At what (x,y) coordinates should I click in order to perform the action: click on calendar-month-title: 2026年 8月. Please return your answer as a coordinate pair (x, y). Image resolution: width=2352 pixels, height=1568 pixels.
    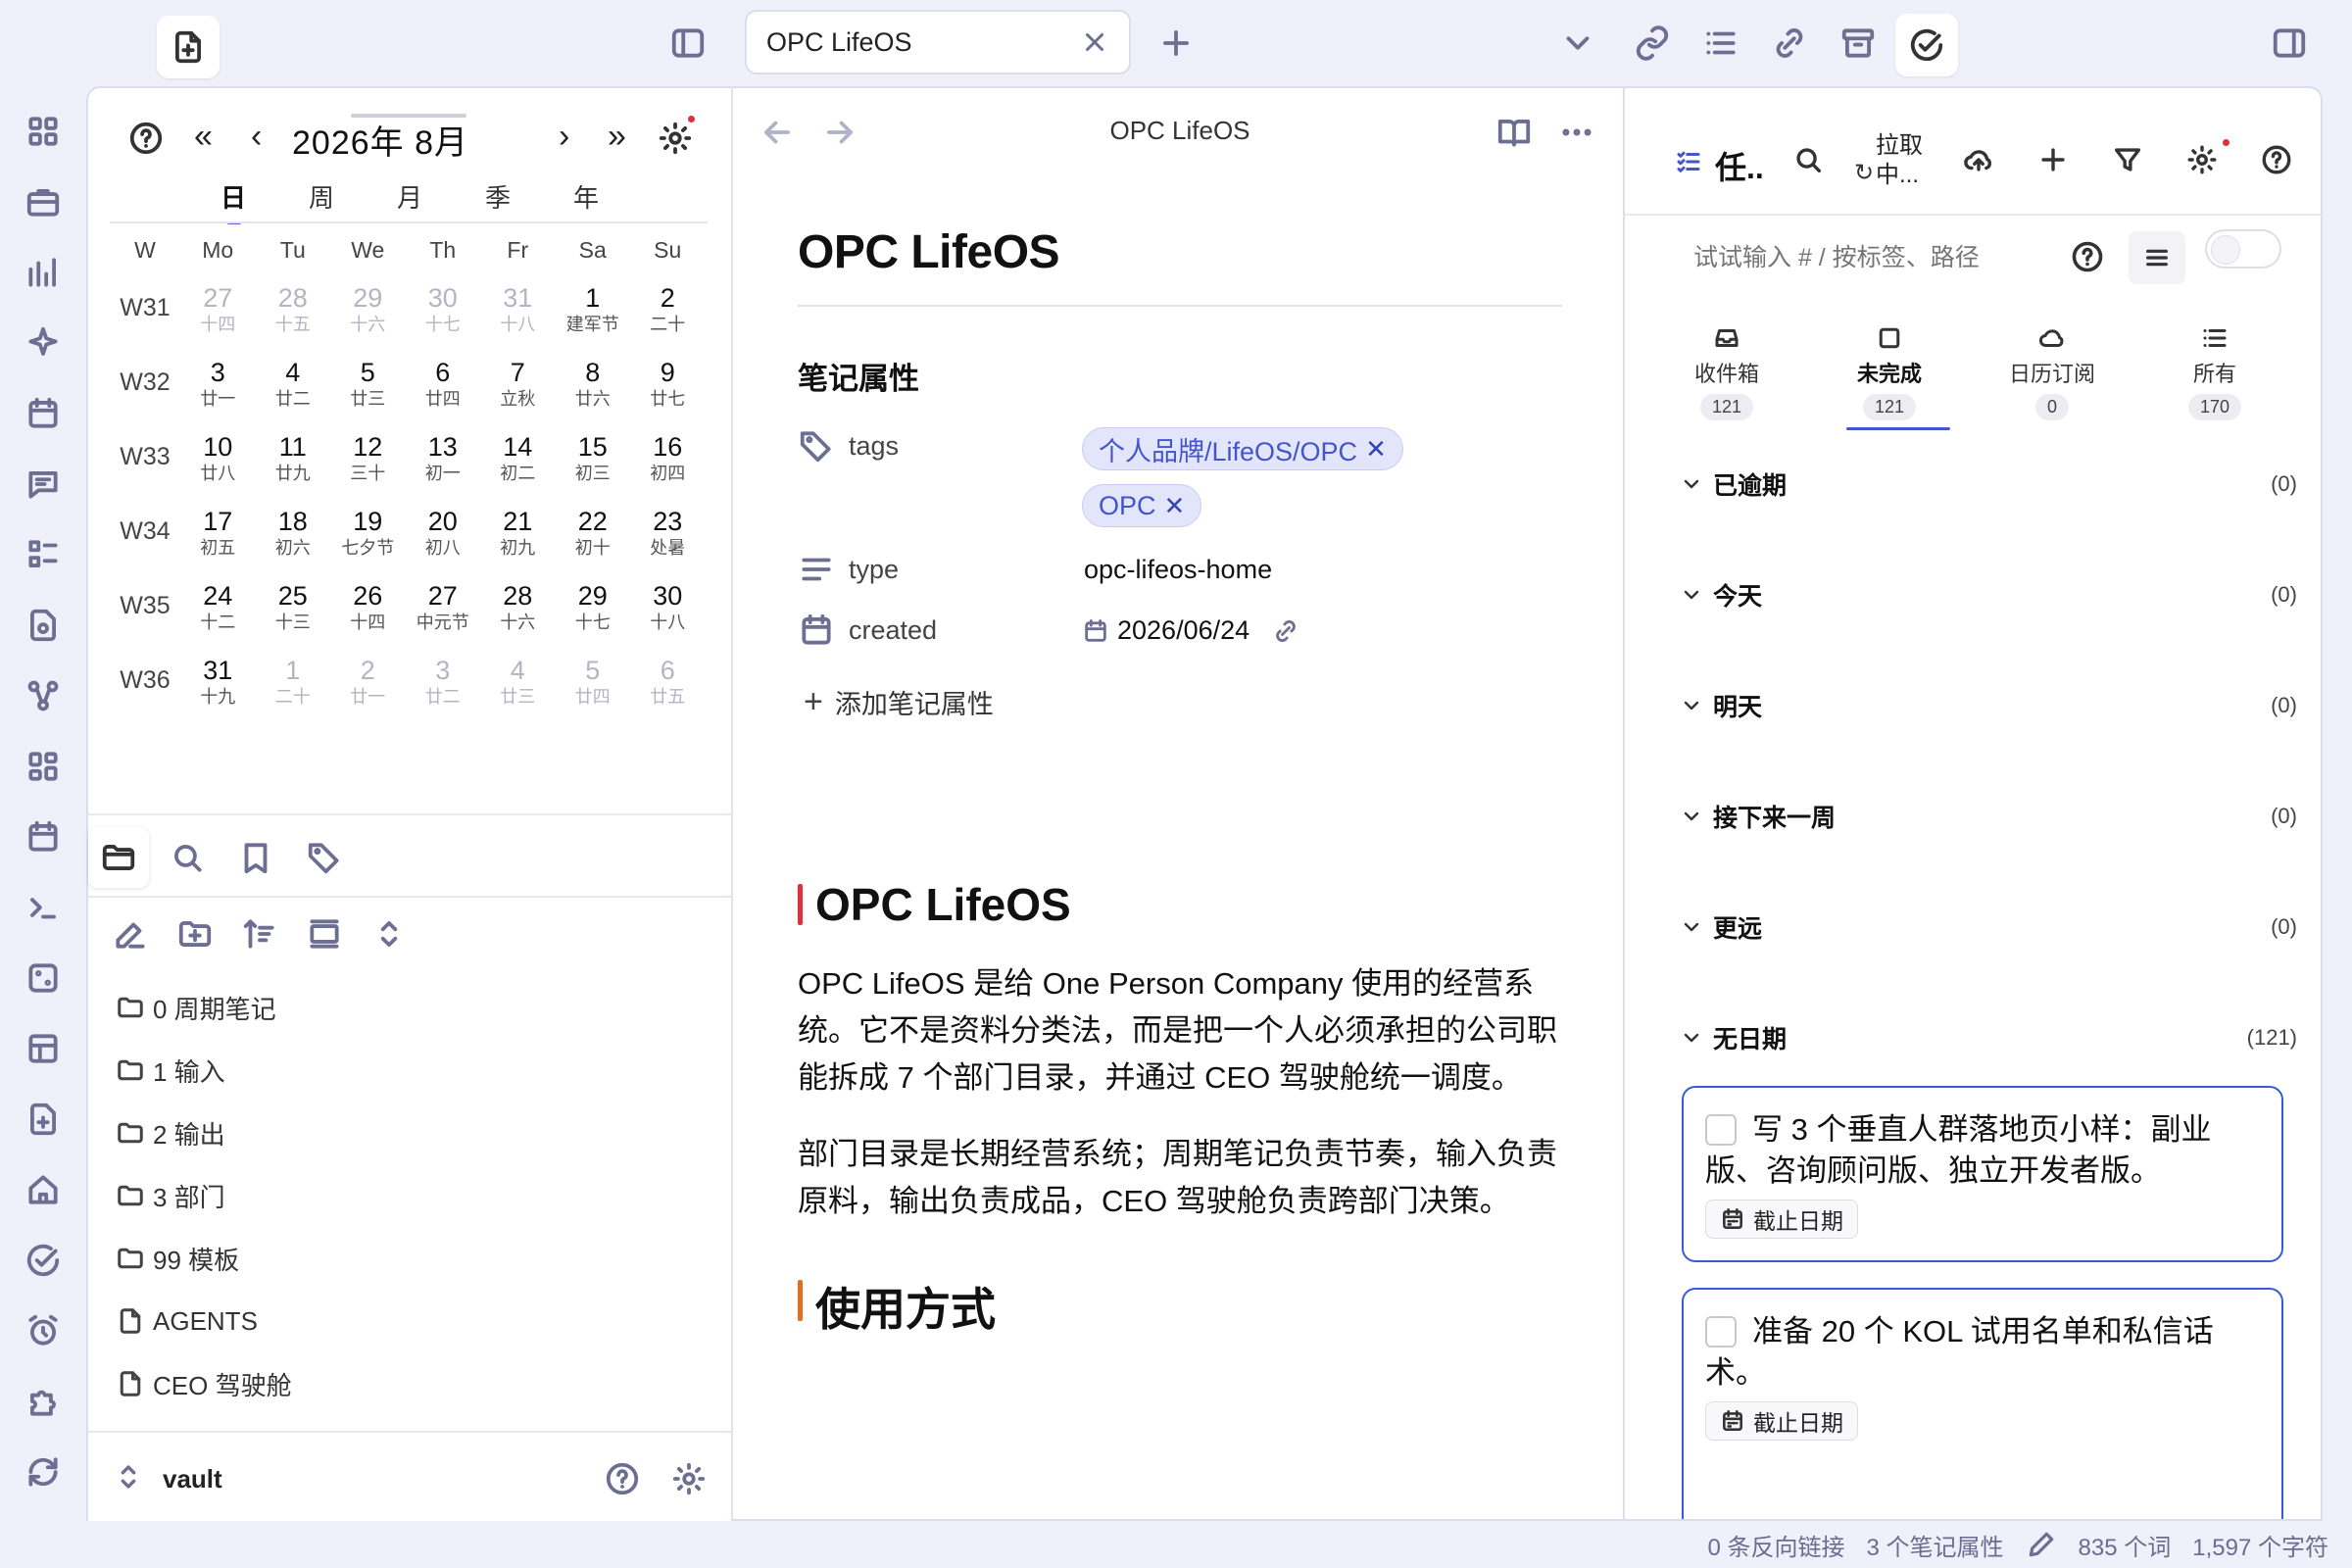
    Looking at the image, I should click on (380, 140).